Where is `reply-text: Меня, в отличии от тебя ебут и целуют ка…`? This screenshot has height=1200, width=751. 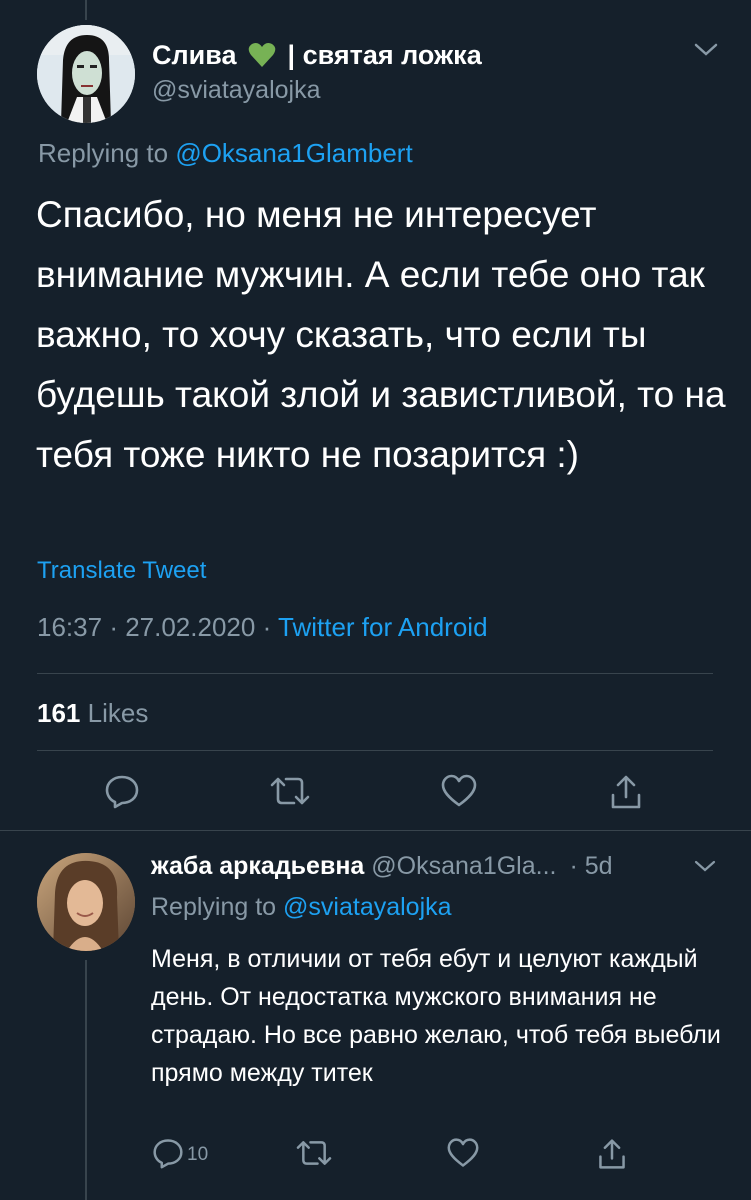 reply-text: Меня, в отличии от тебя ебут и целуют ка… is located at coordinates (436, 1016).